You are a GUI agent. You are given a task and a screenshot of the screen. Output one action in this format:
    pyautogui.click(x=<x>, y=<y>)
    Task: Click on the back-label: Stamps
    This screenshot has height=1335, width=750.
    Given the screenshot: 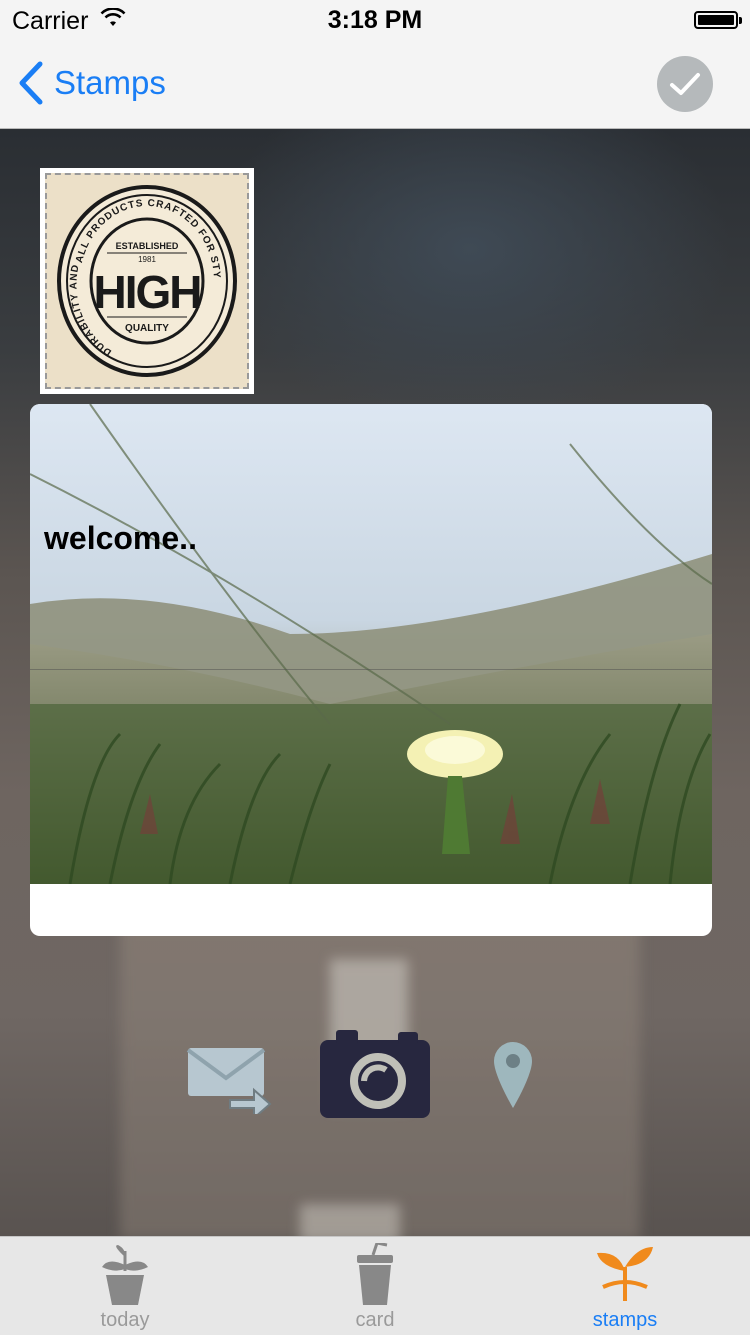 What is the action you would take?
    pyautogui.click(x=110, y=82)
    